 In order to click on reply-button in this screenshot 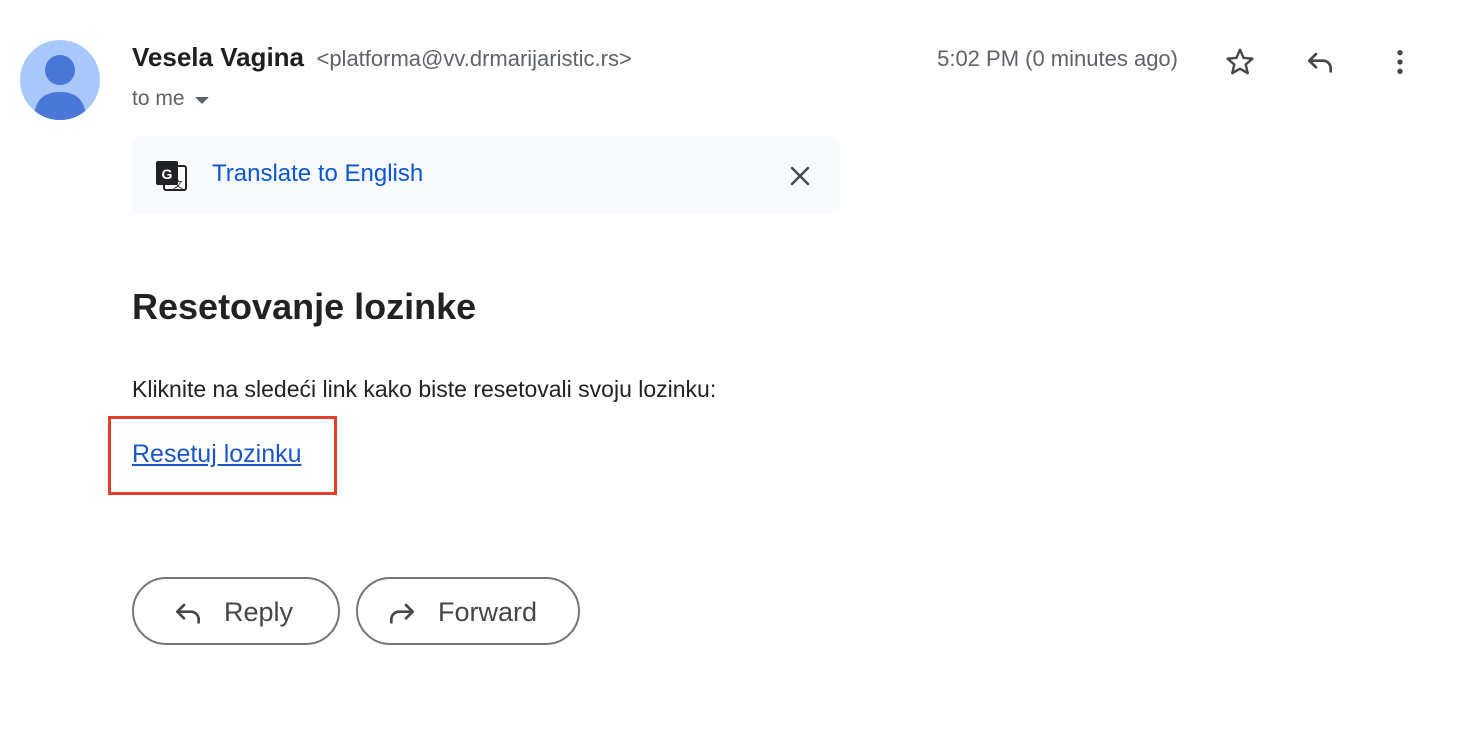, I will do `click(1320, 62)`.